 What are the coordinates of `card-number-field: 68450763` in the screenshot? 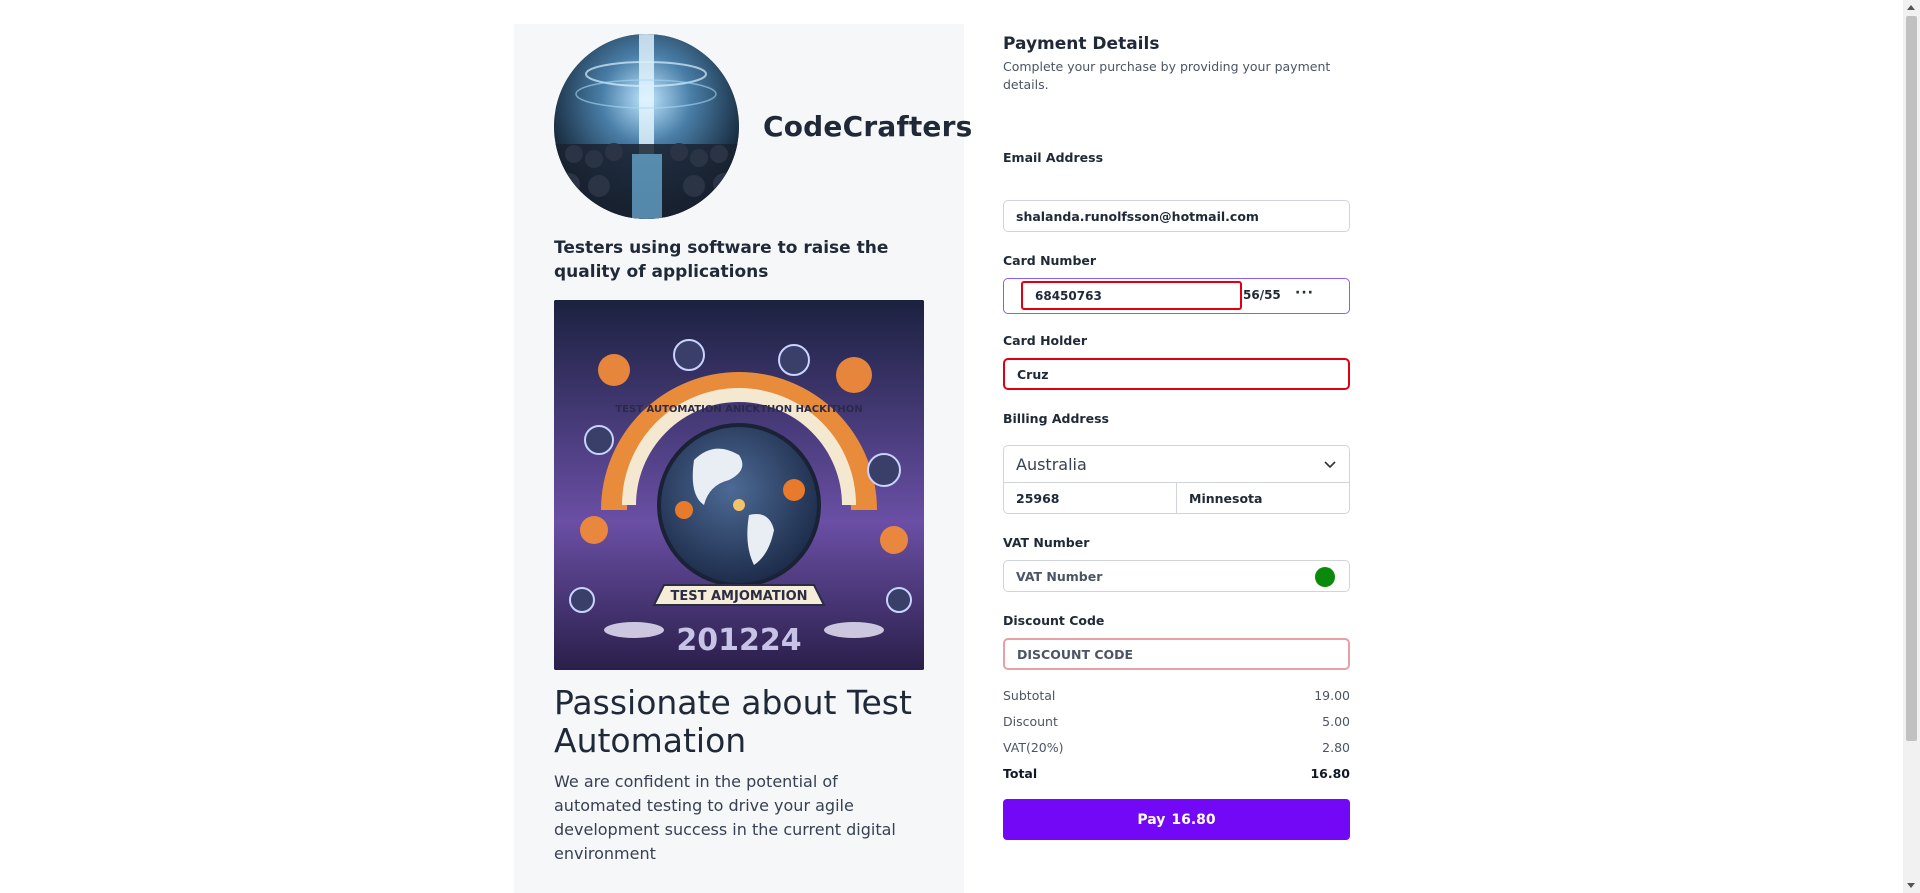 It's located at (1131, 295).